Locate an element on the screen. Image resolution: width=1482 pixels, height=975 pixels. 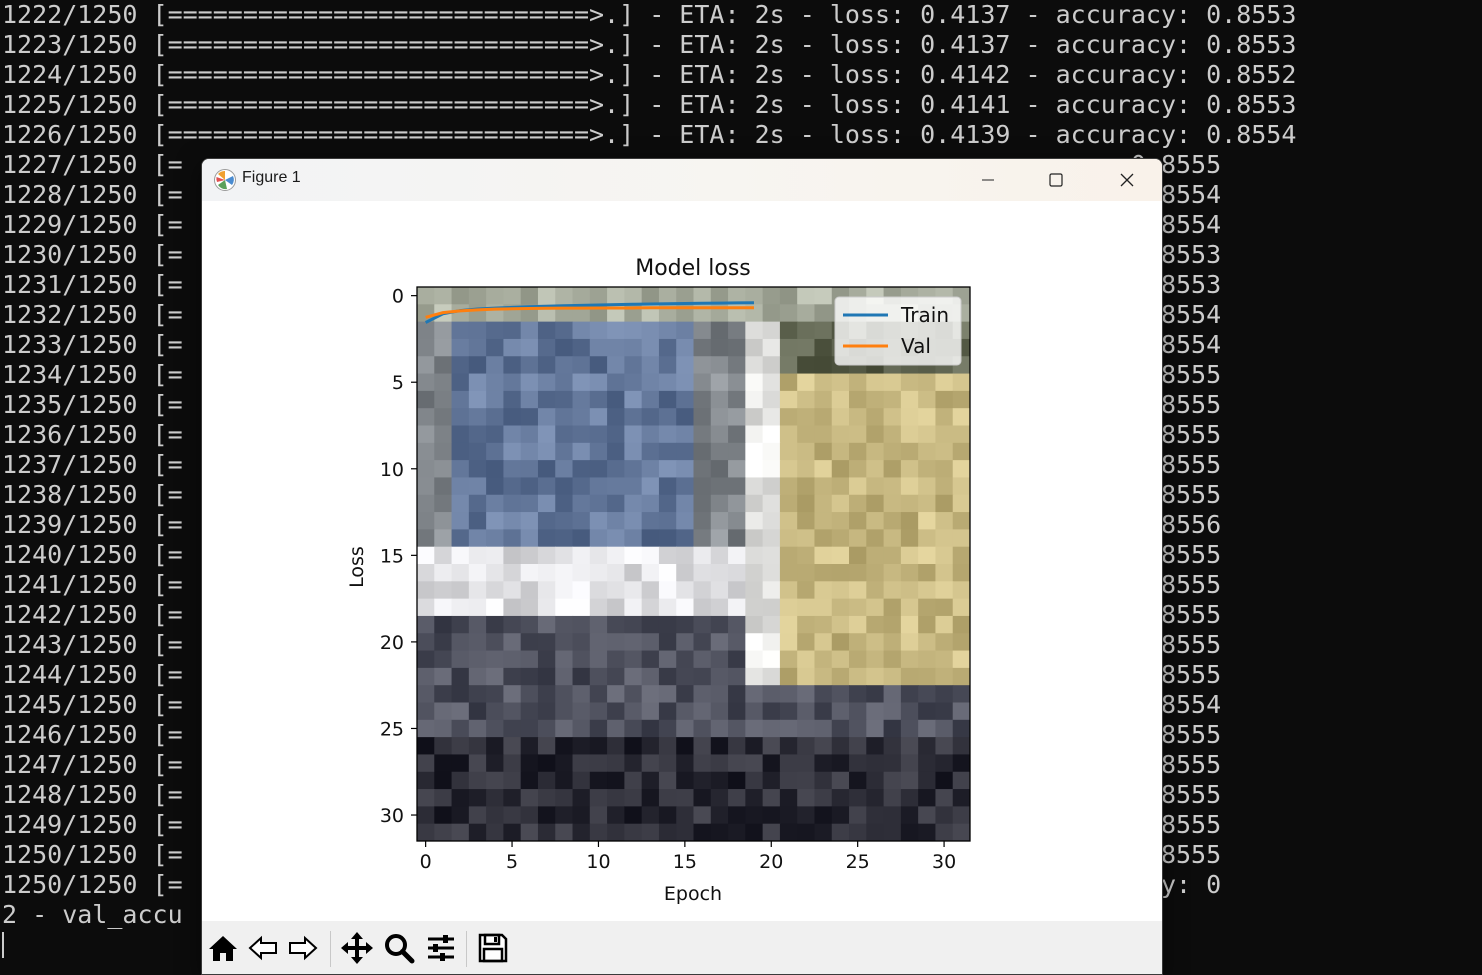
x-tick-label: 5 is located at coordinates (512, 862).